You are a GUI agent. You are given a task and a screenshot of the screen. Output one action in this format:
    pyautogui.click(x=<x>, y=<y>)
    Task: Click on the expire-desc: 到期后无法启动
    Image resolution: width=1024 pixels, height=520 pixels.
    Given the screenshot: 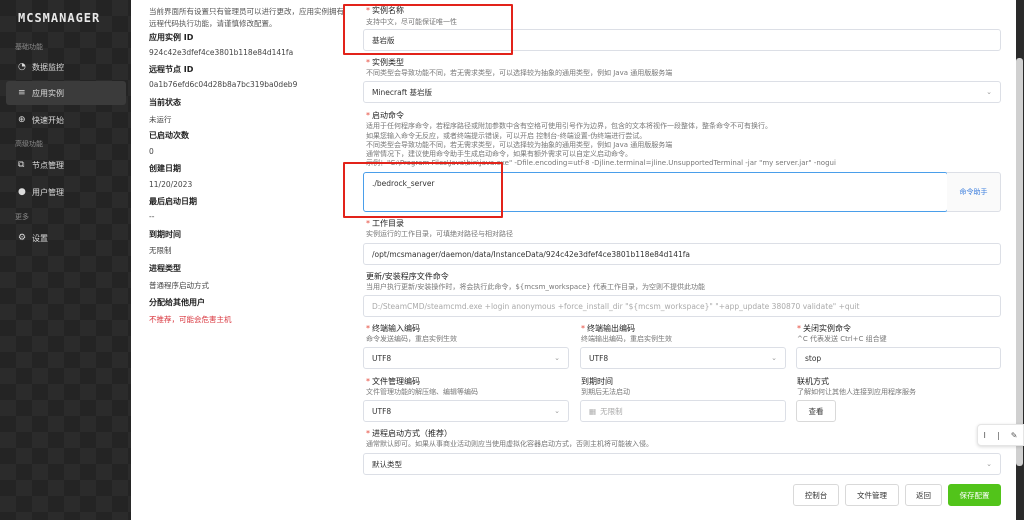 What is the action you would take?
    pyautogui.click(x=605, y=392)
    